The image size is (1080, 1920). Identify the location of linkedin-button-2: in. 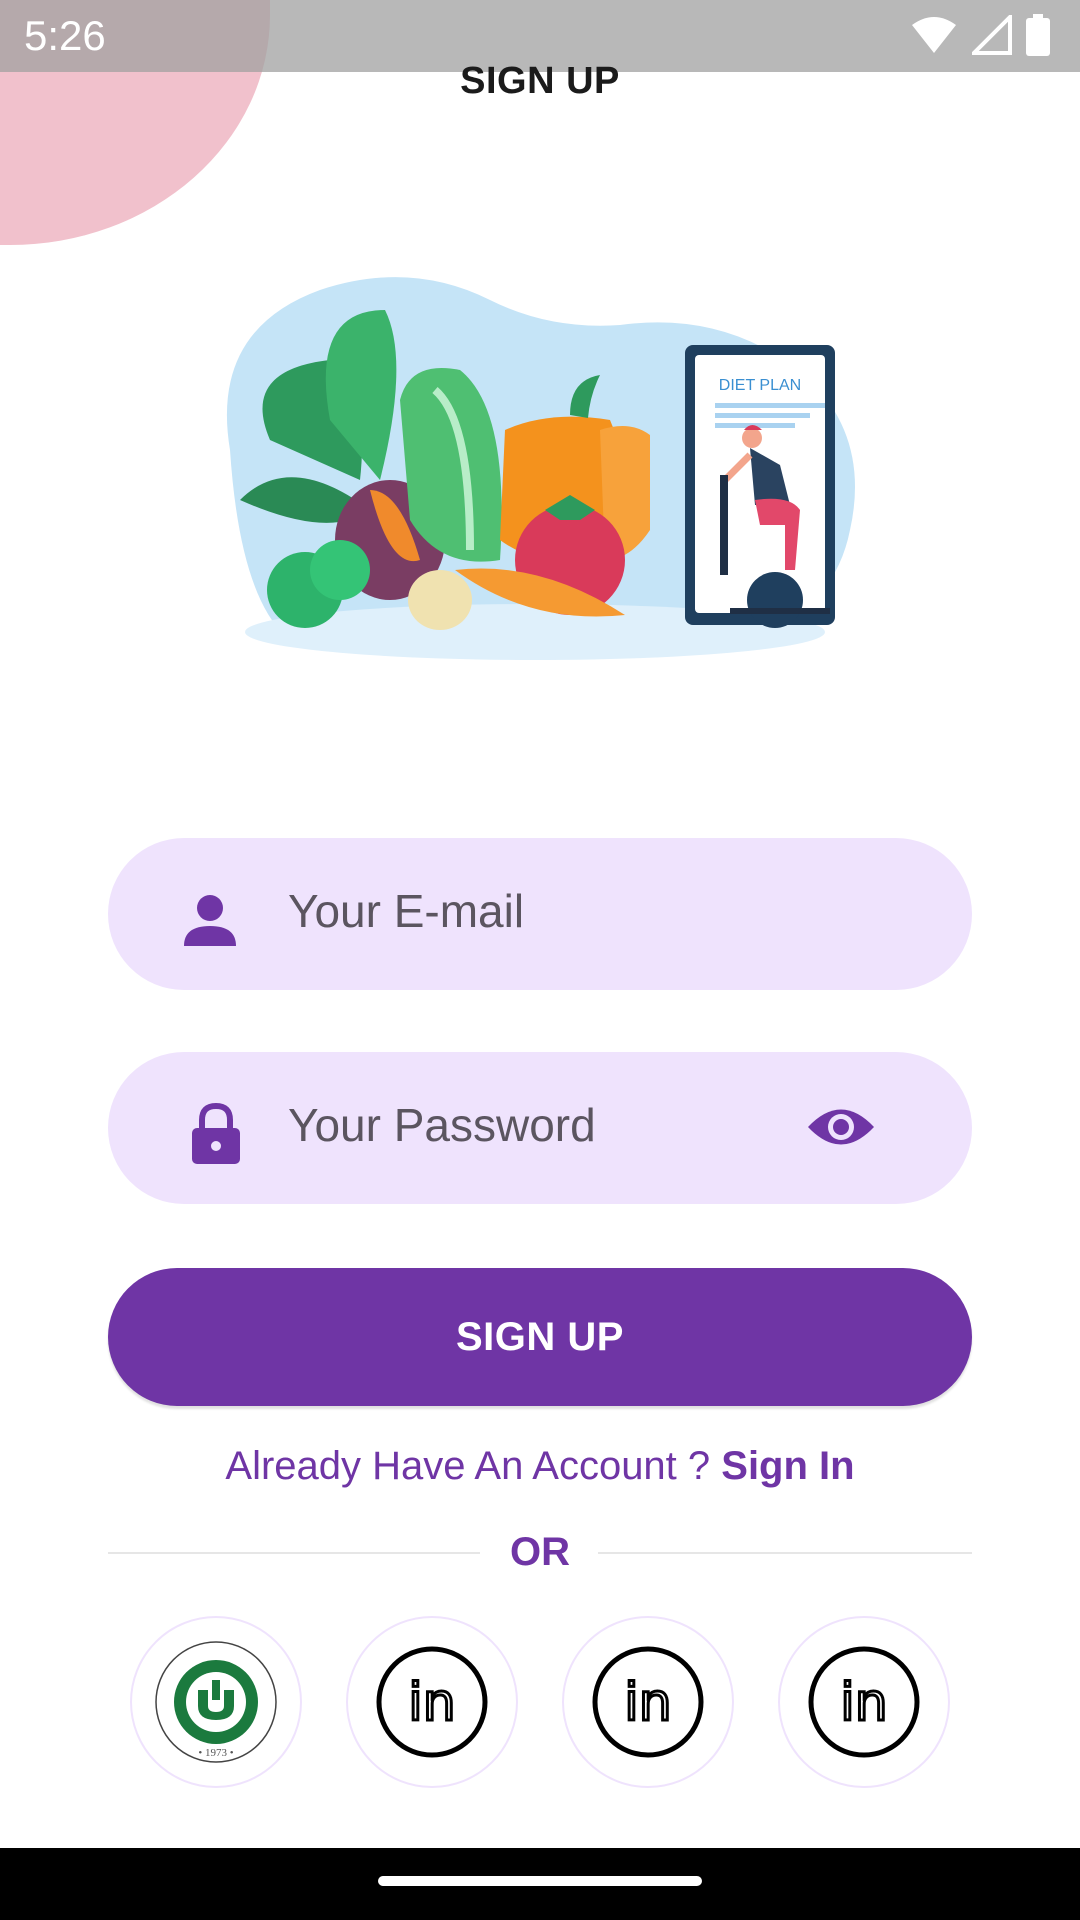
(648, 1702).